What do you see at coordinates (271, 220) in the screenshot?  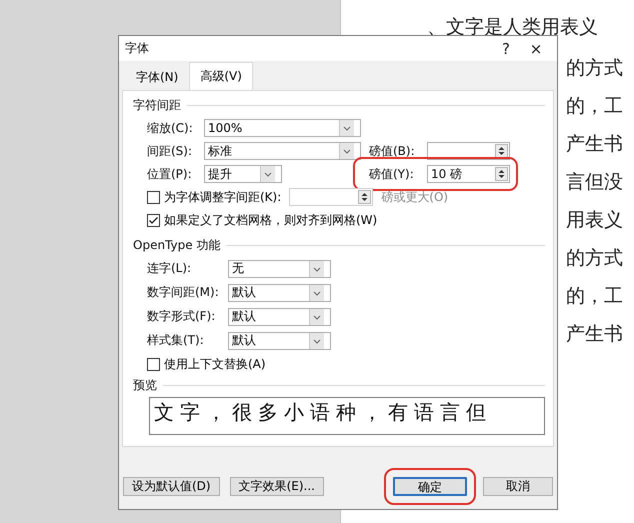 I see `checkbox-label: 如果定义了文档网格，则对齐到网格(W)` at bounding box center [271, 220].